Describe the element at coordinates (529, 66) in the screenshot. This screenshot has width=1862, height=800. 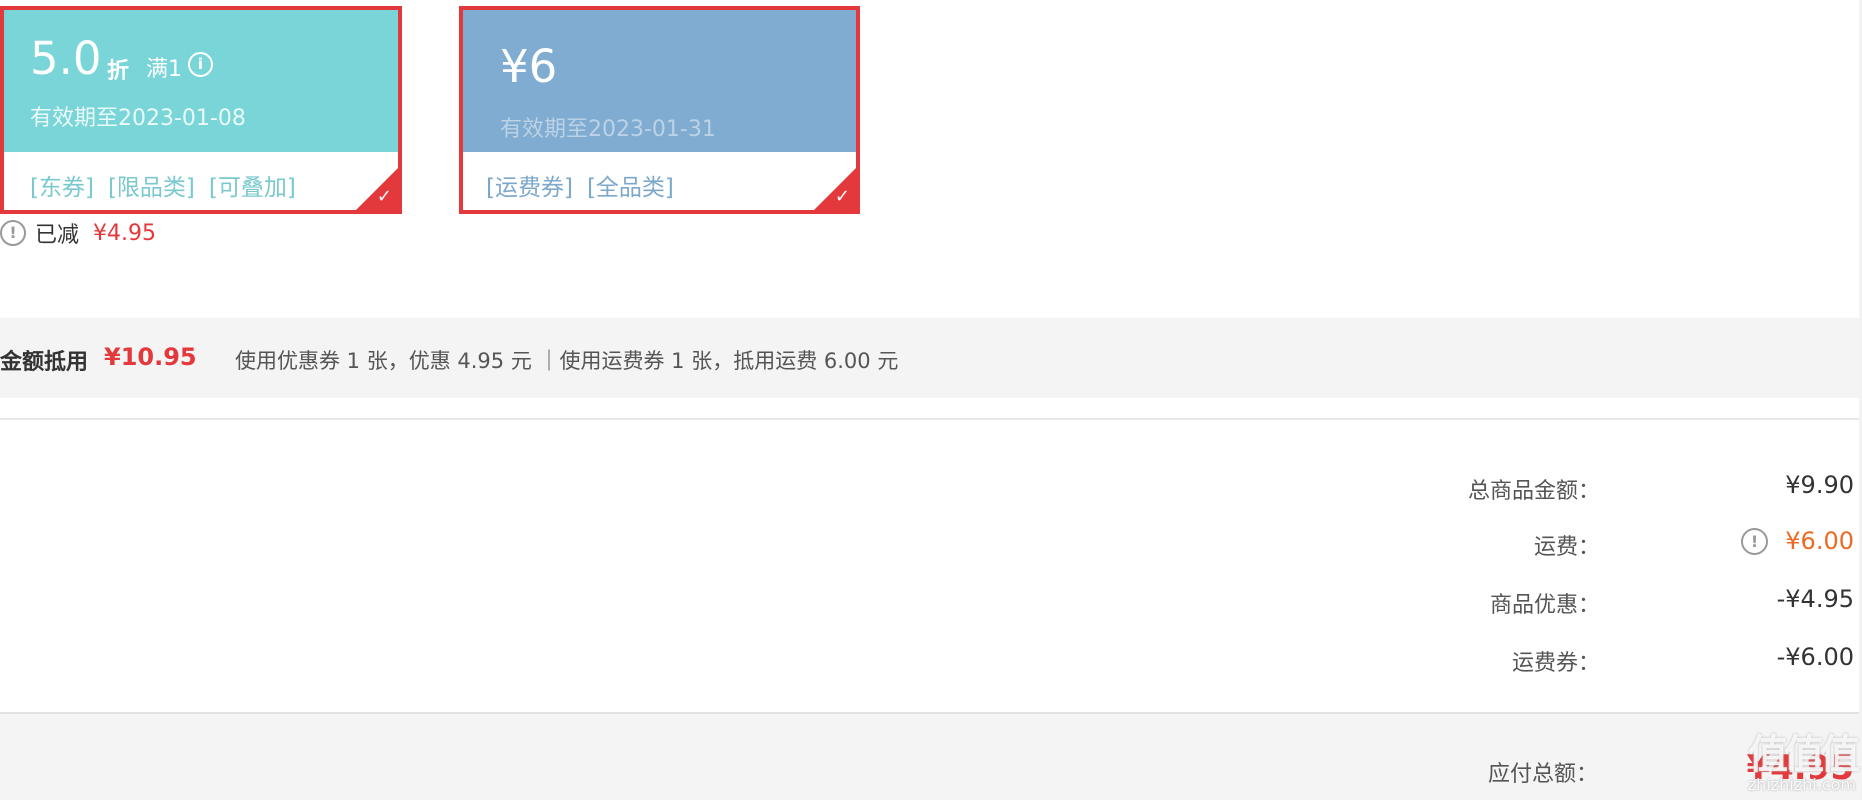
I see `coupon-value: ¥6` at that location.